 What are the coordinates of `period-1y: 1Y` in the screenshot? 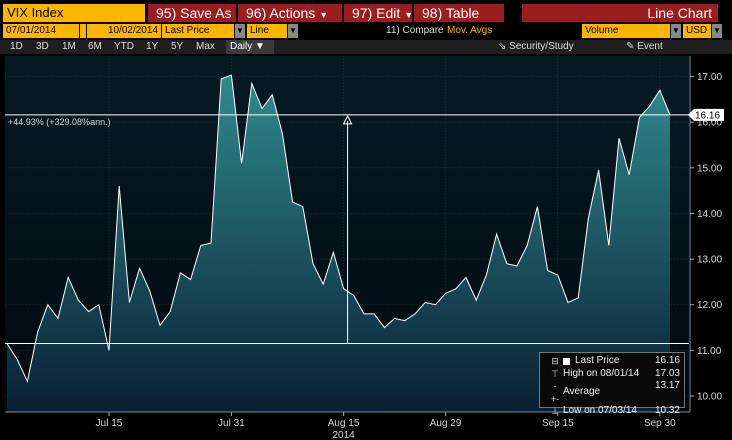 It's located at (152, 47).